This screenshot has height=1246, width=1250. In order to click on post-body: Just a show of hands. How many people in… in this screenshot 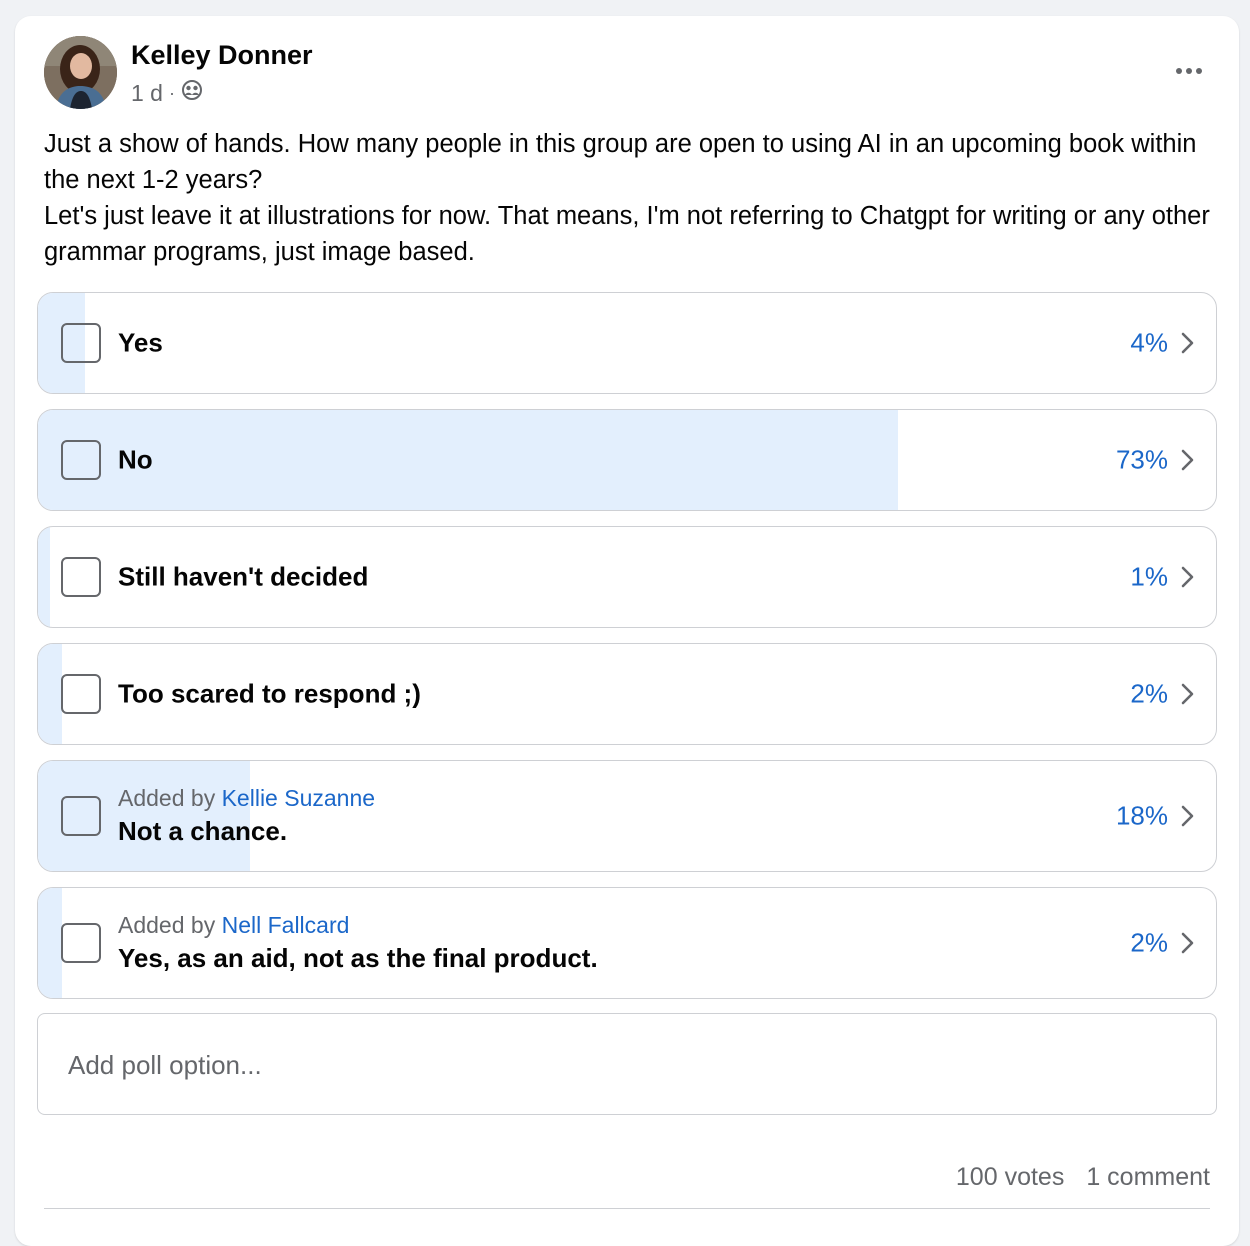, I will do `click(629, 198)`.